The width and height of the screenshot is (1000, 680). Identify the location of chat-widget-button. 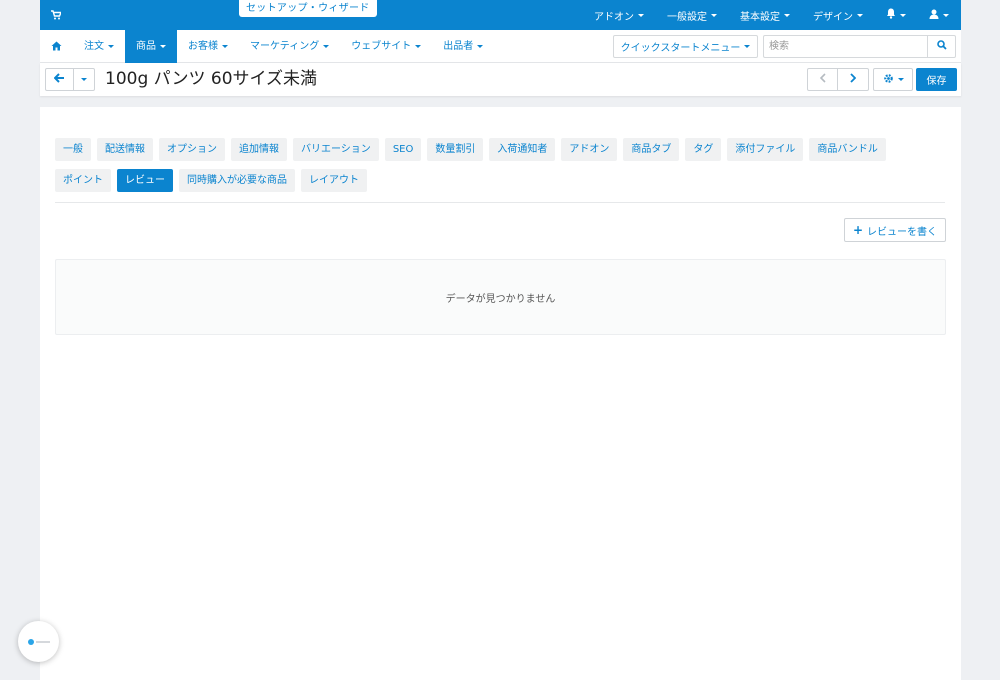
(38, 641).